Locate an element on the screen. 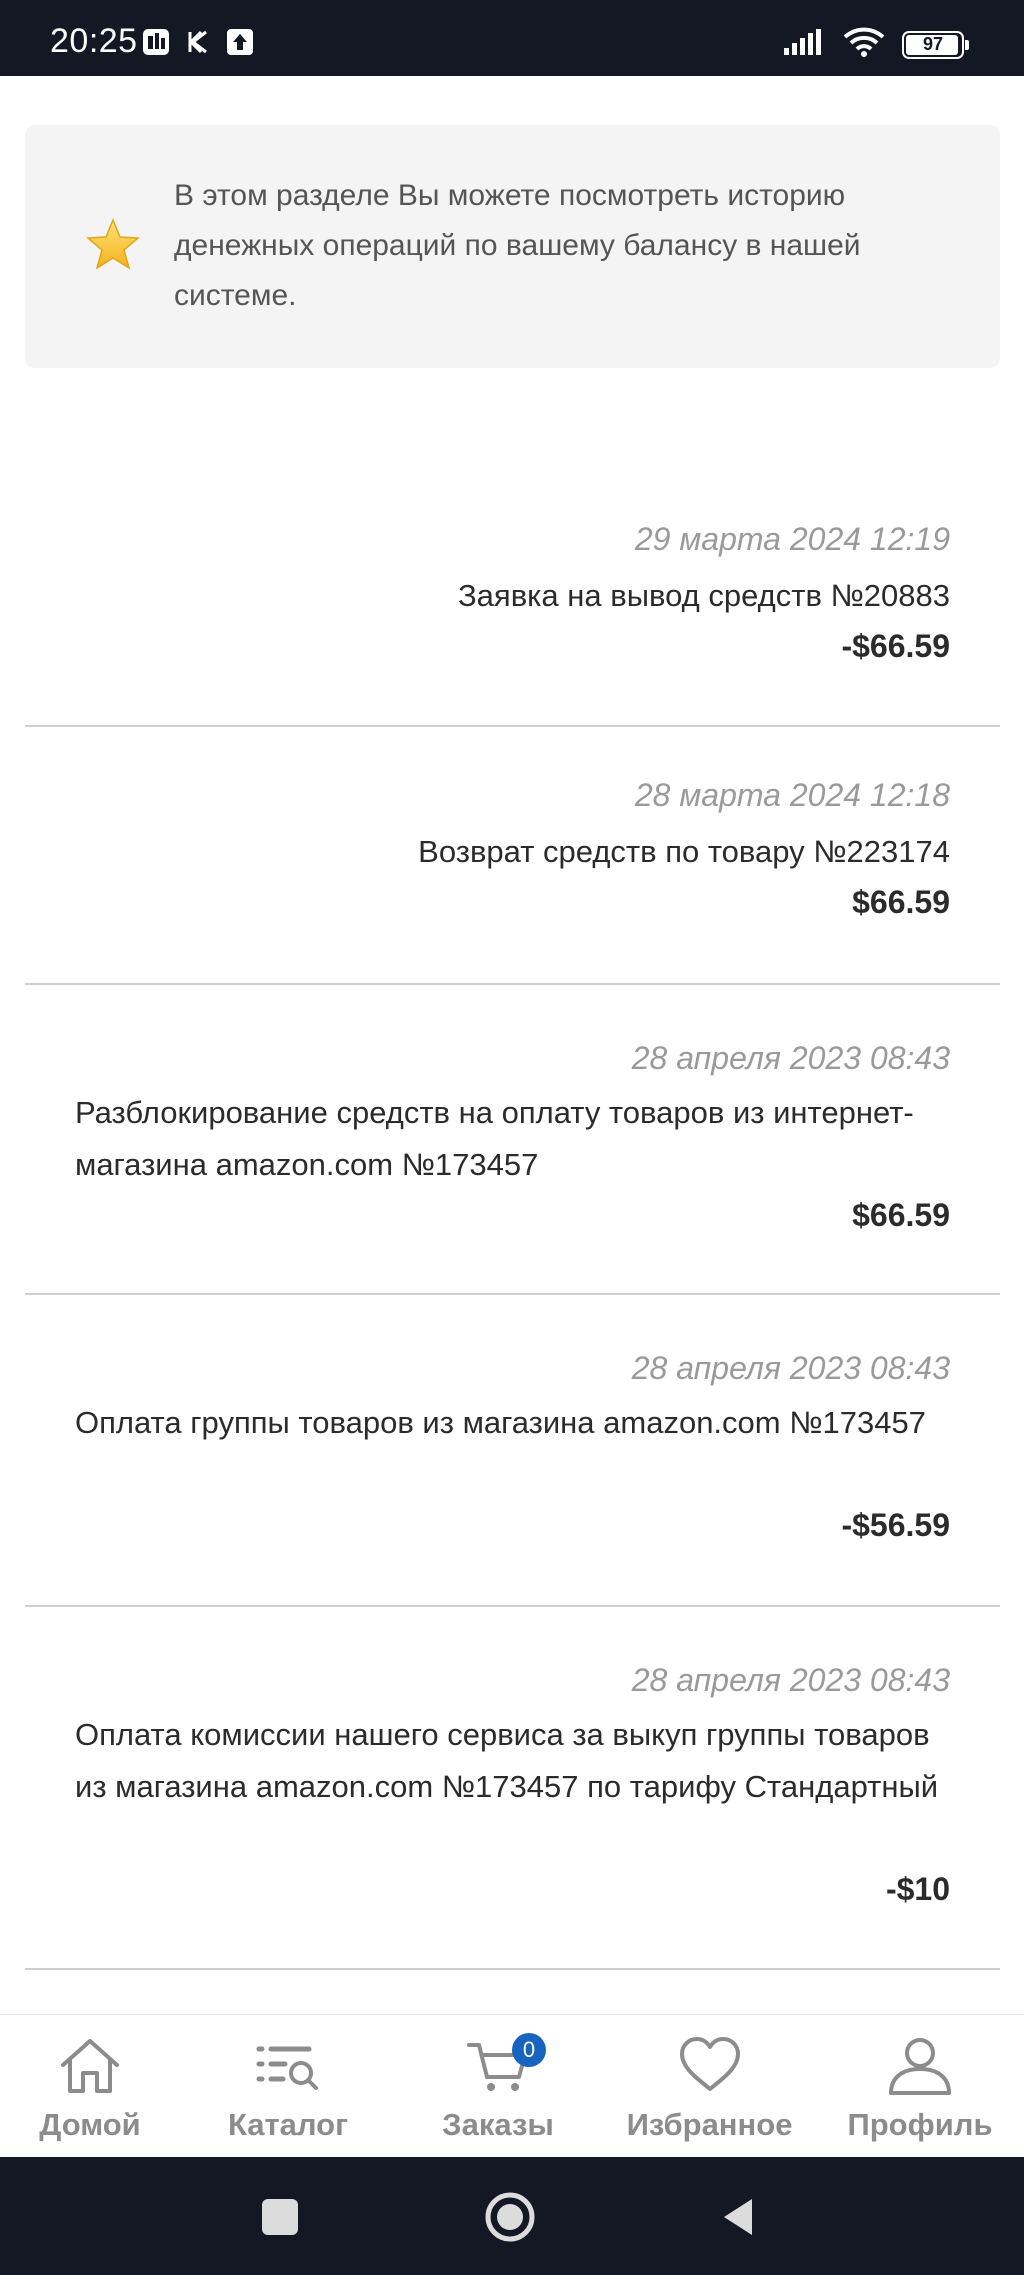  profile-icon is located at coordinates (920, 2066).